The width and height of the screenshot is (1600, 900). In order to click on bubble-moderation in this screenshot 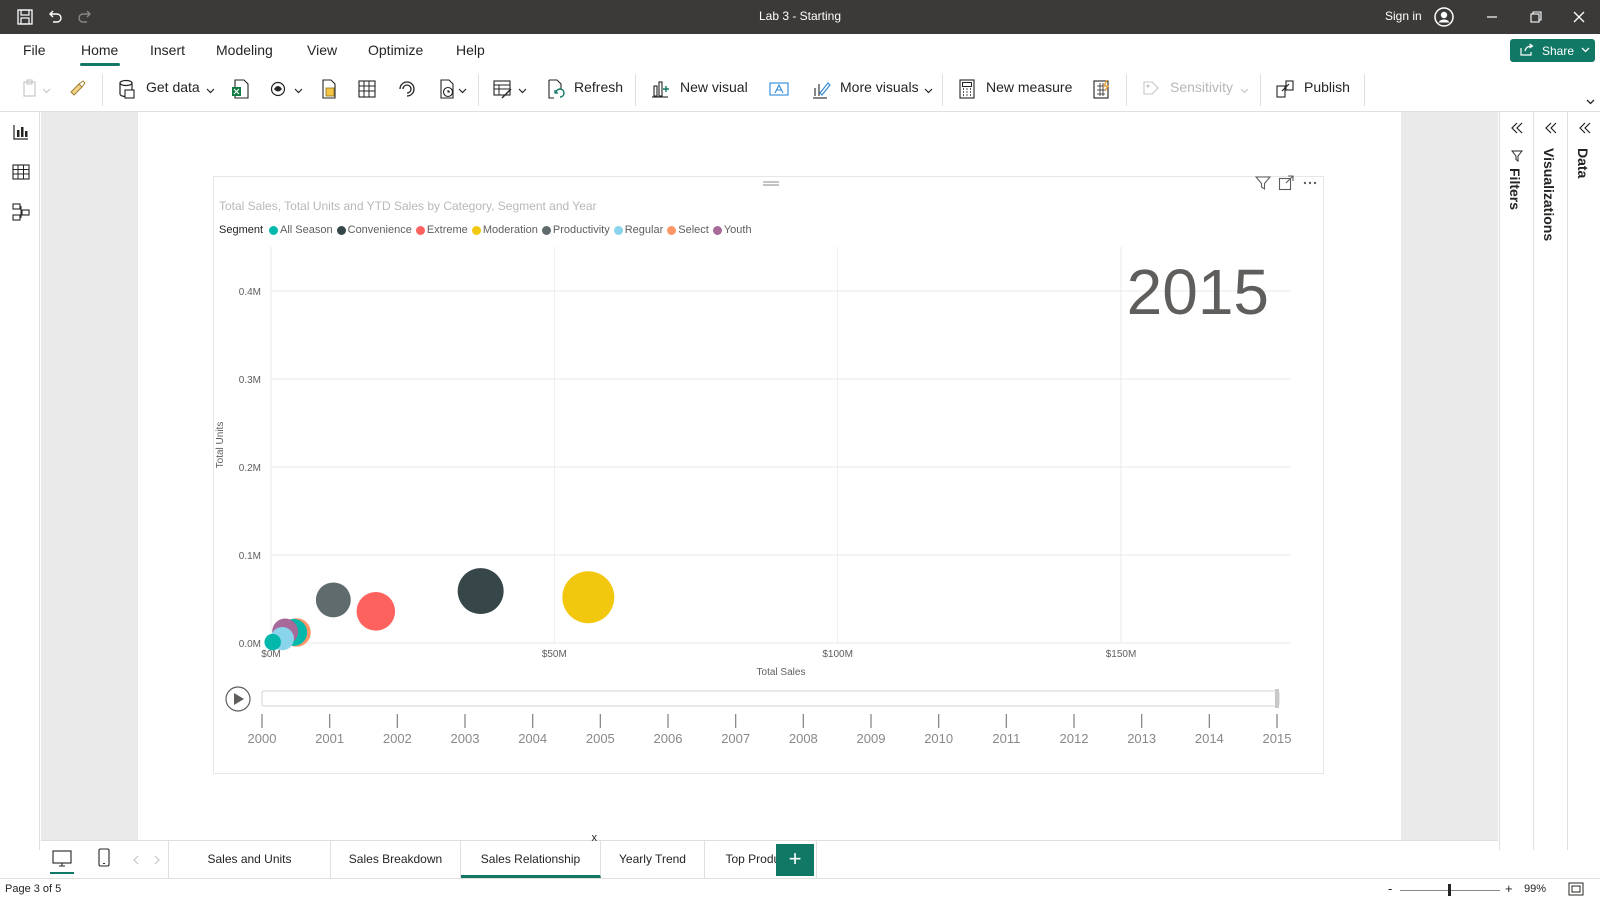, I will do `click(588, 597)`.